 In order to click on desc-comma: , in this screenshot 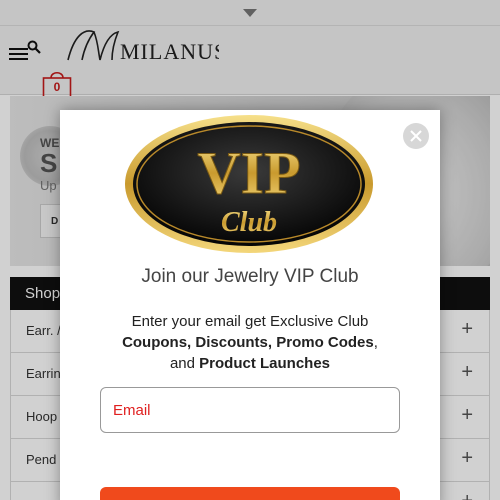, I will do `click(375, 342)`.